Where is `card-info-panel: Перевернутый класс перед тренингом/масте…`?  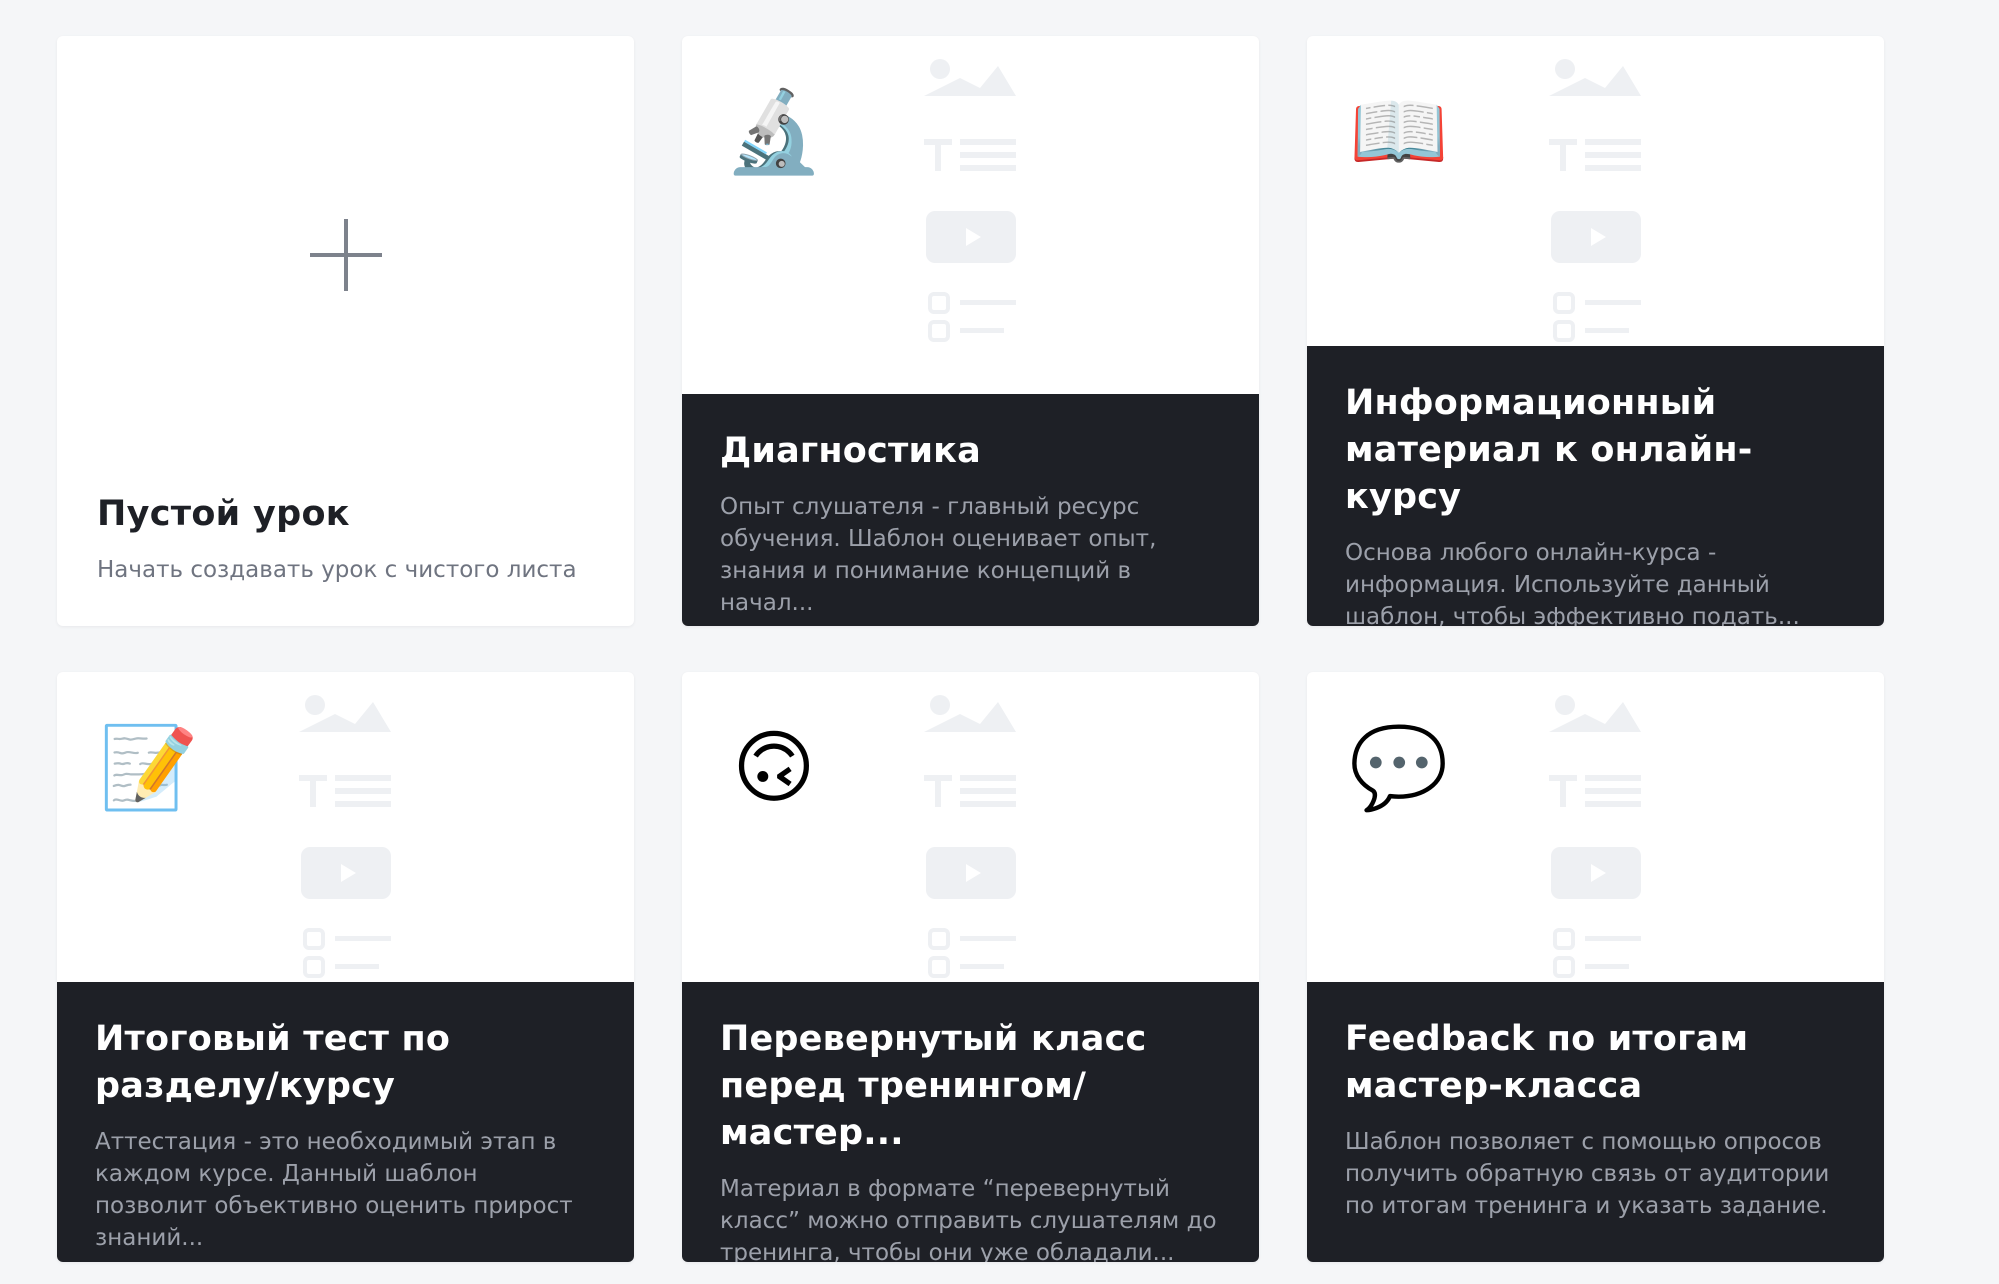
card-info-panel: Перевернутый класс перед тренингом/масте… is located at coordinates (970, 1122).